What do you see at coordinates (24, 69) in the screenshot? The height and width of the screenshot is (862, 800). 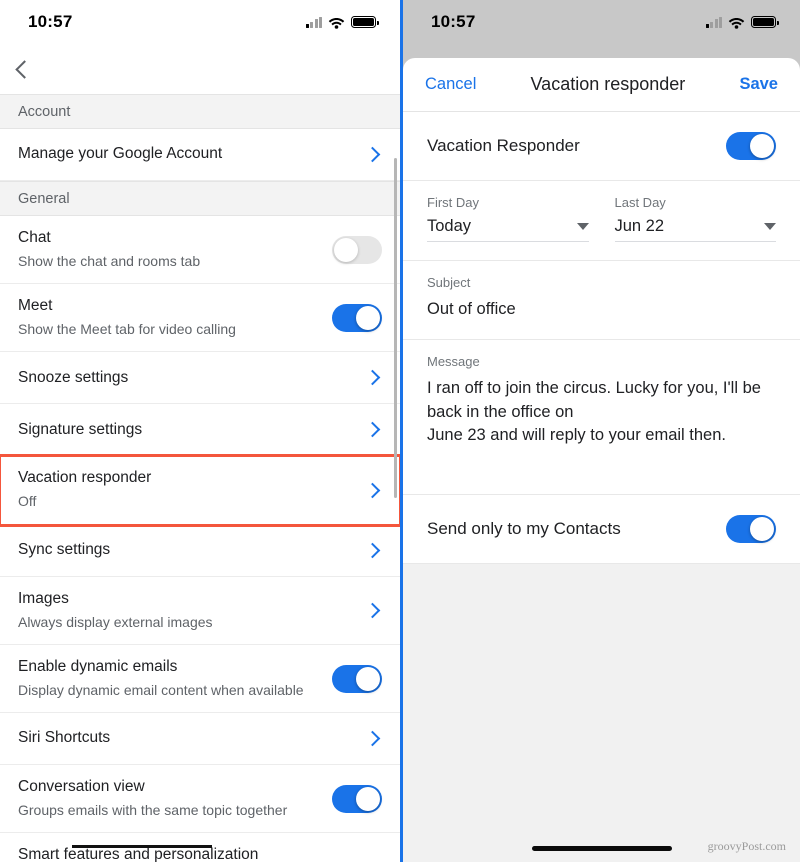 I see `chevron-left-icon` at bounding box center [24, 69].